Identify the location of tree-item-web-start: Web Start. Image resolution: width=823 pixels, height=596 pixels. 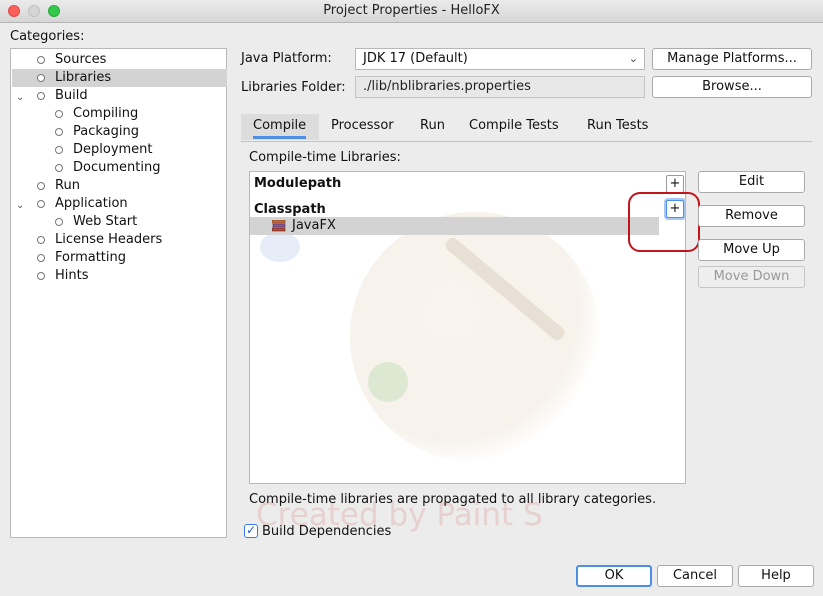
(118, 222).